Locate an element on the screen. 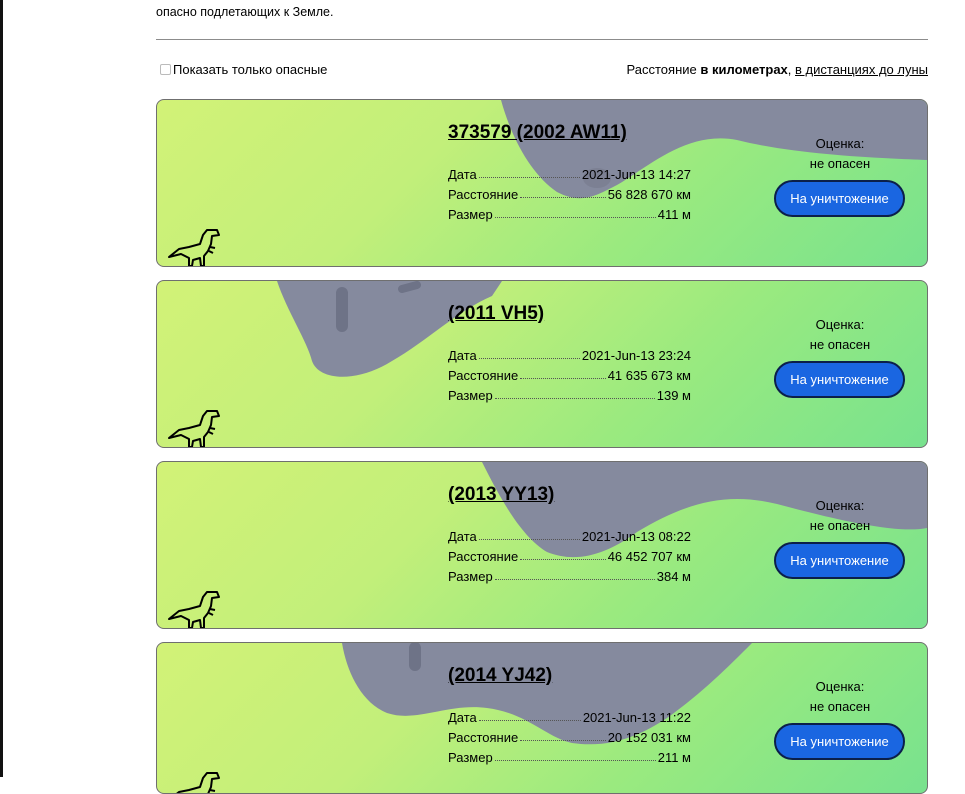  intro-text: опасно подлетающих к Земле. is located at coordinates (244, 12).